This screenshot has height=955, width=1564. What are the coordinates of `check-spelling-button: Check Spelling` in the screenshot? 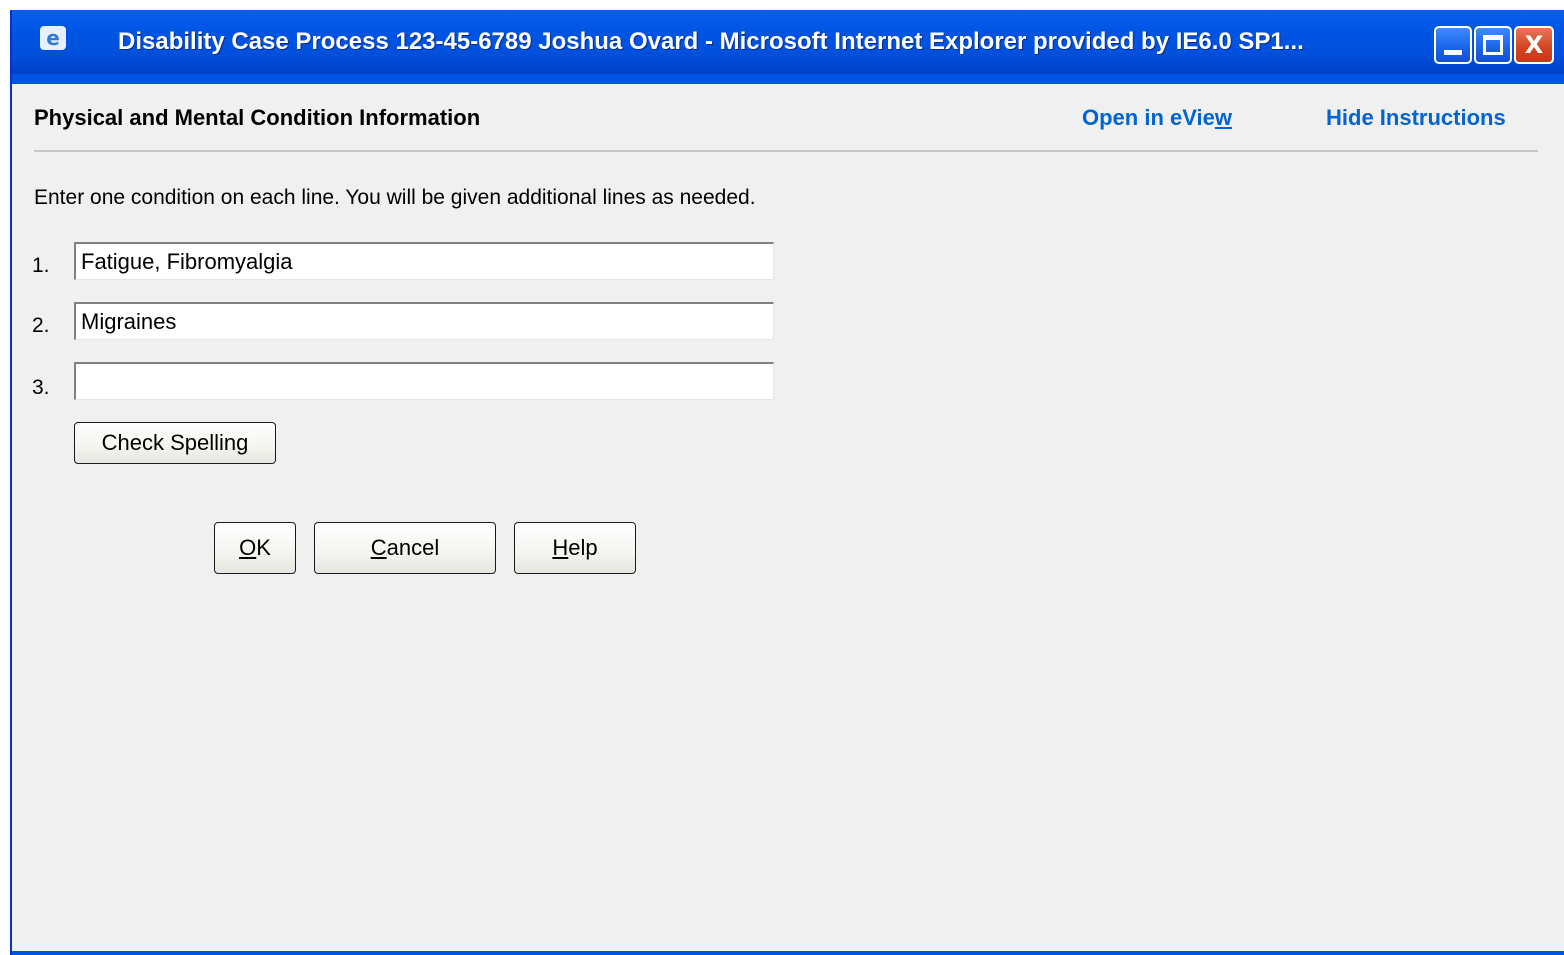 It's located at (175, 443).